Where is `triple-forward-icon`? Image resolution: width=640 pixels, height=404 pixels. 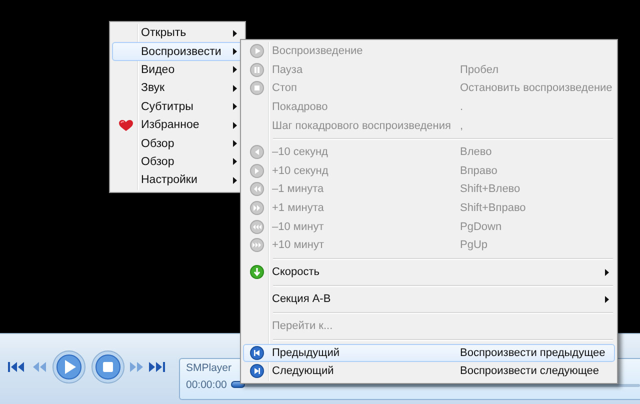
triple-forward-icon is located at coordinates (257, 245).